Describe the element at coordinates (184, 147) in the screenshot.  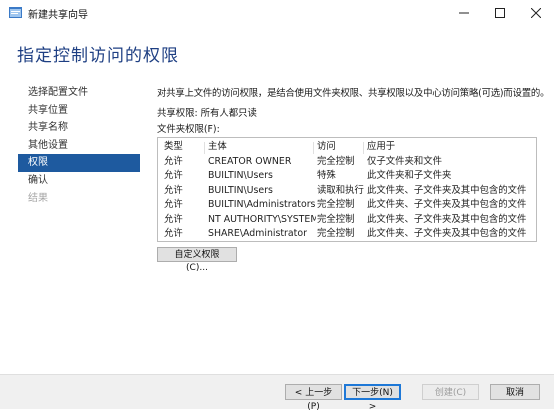
I see `header-type: 类型` at that location.